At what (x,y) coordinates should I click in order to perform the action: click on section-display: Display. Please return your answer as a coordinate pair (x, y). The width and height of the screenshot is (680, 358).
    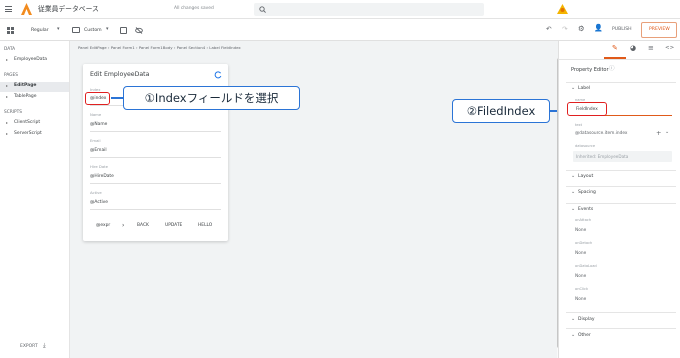
    Looking at the image, I should click on (586, 320).